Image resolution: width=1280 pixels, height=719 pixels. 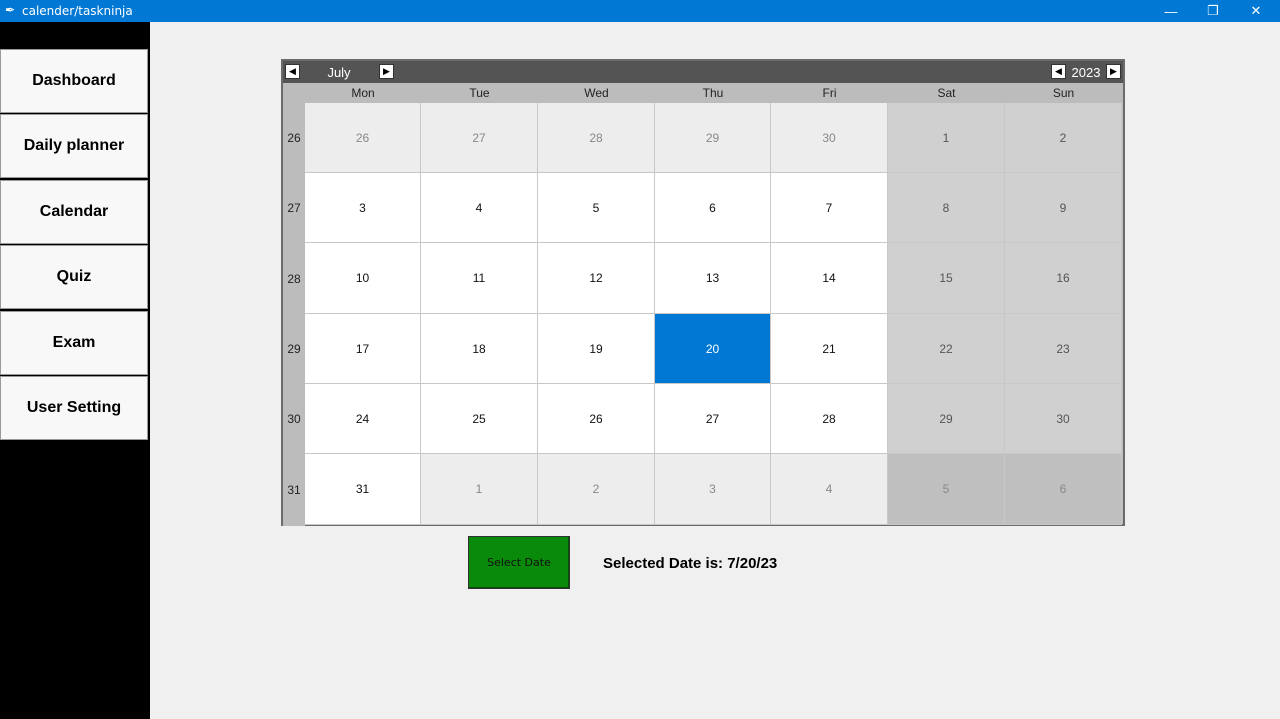 I want to click on week-number: 28, so click(x=294, y=278).